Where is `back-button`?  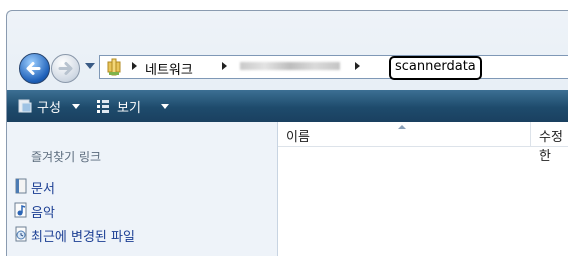
back-button is located at coordinates (34, 68).